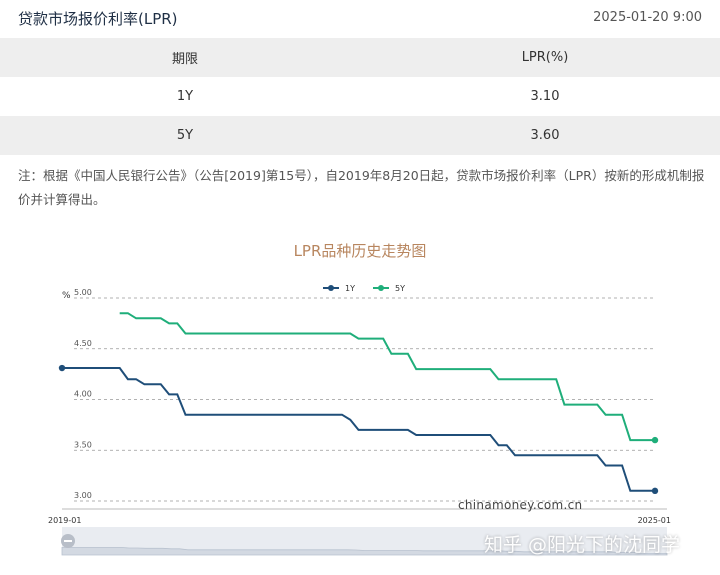 The height and width of the screenshot is (575, 720). I want to click on legend-label: 1Y, so click(350, 288).